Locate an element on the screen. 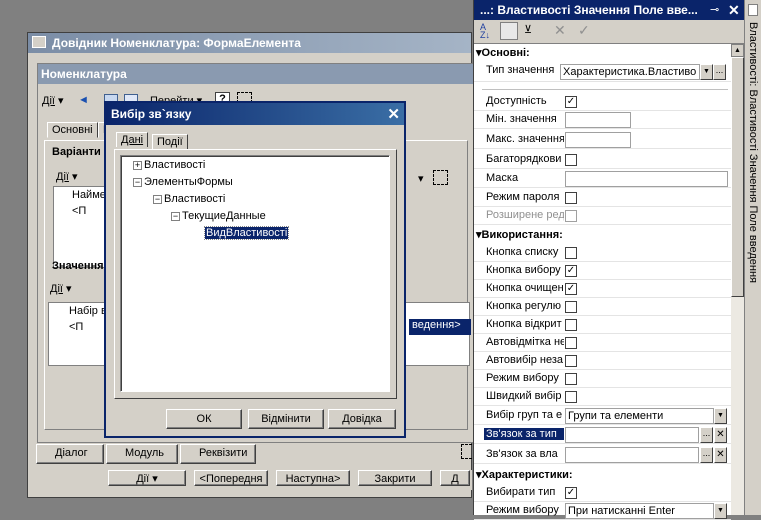 The width and height of the screenshot is (761, 520). section-usage: ▾Використання: is located at coordinates (602, 235).